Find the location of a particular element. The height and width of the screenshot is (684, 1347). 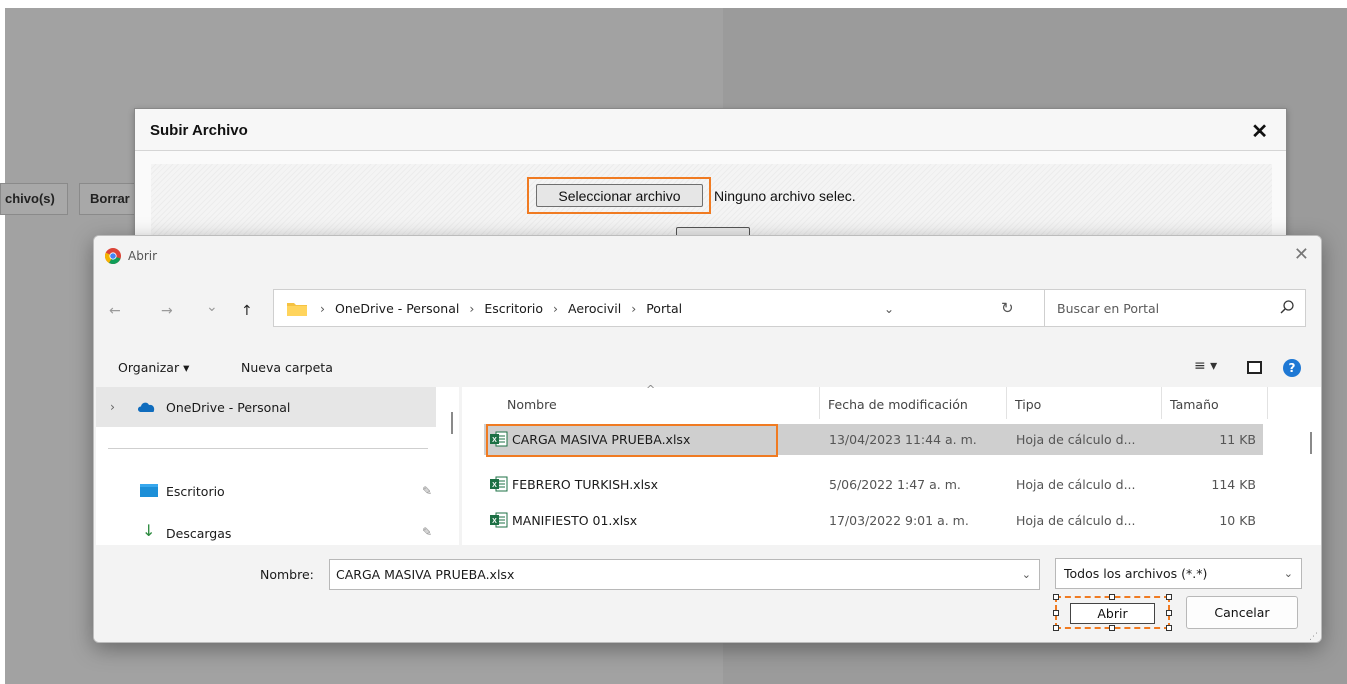

filename-label: Nombre: is located at coordinates (287, 574).